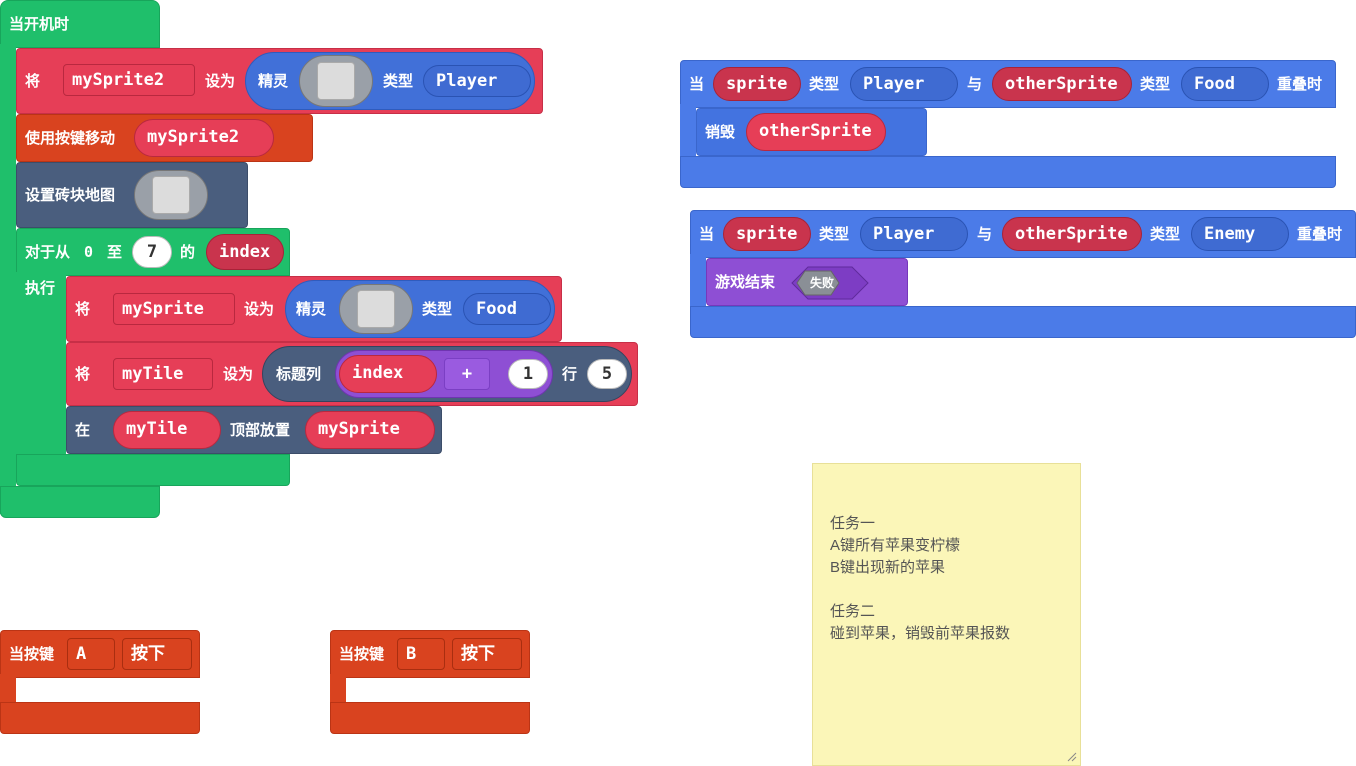  What do you see at coordinates (188, 252) in the screenshot?
I see `of-label: 的` at bounding box center [188, 252].